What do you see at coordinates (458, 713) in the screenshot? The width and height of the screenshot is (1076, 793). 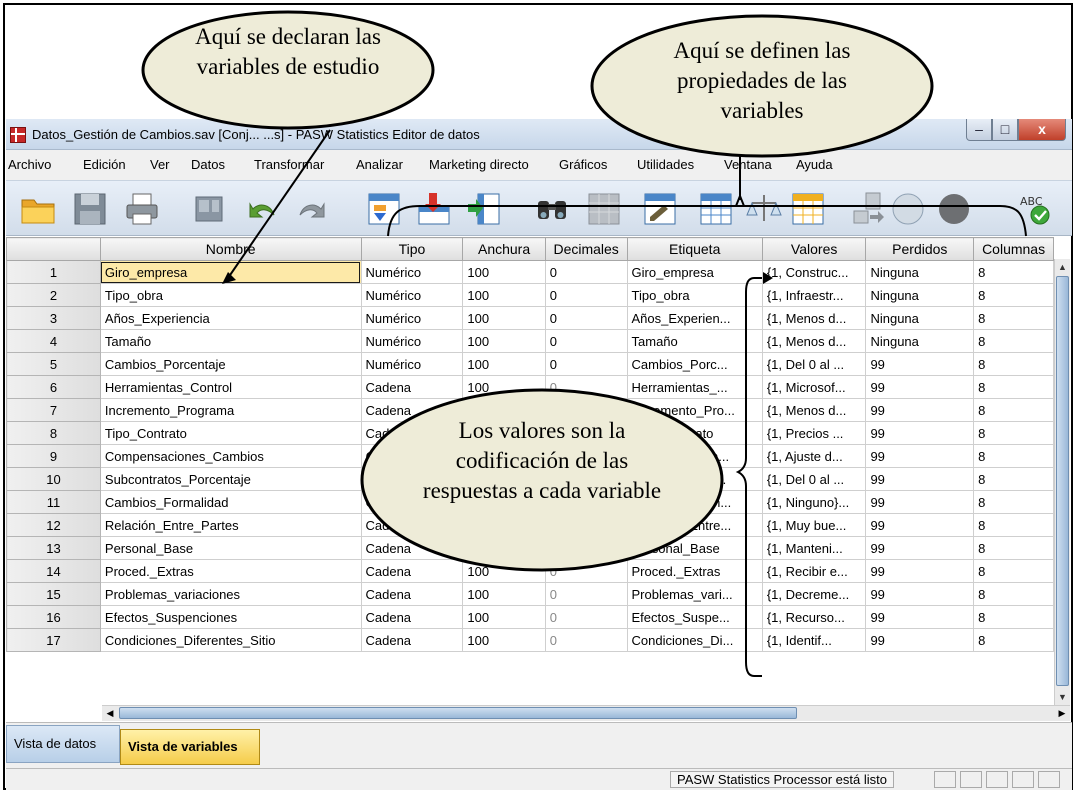 I see `horizontal-scroll-thumb` at bounding box center [458, 713].